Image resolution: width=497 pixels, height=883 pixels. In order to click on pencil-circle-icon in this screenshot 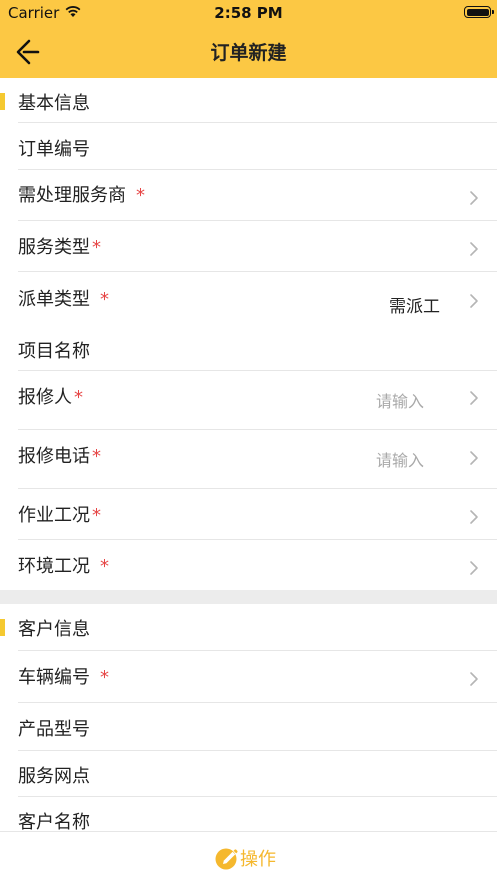, I will do `click(226, 859)`.